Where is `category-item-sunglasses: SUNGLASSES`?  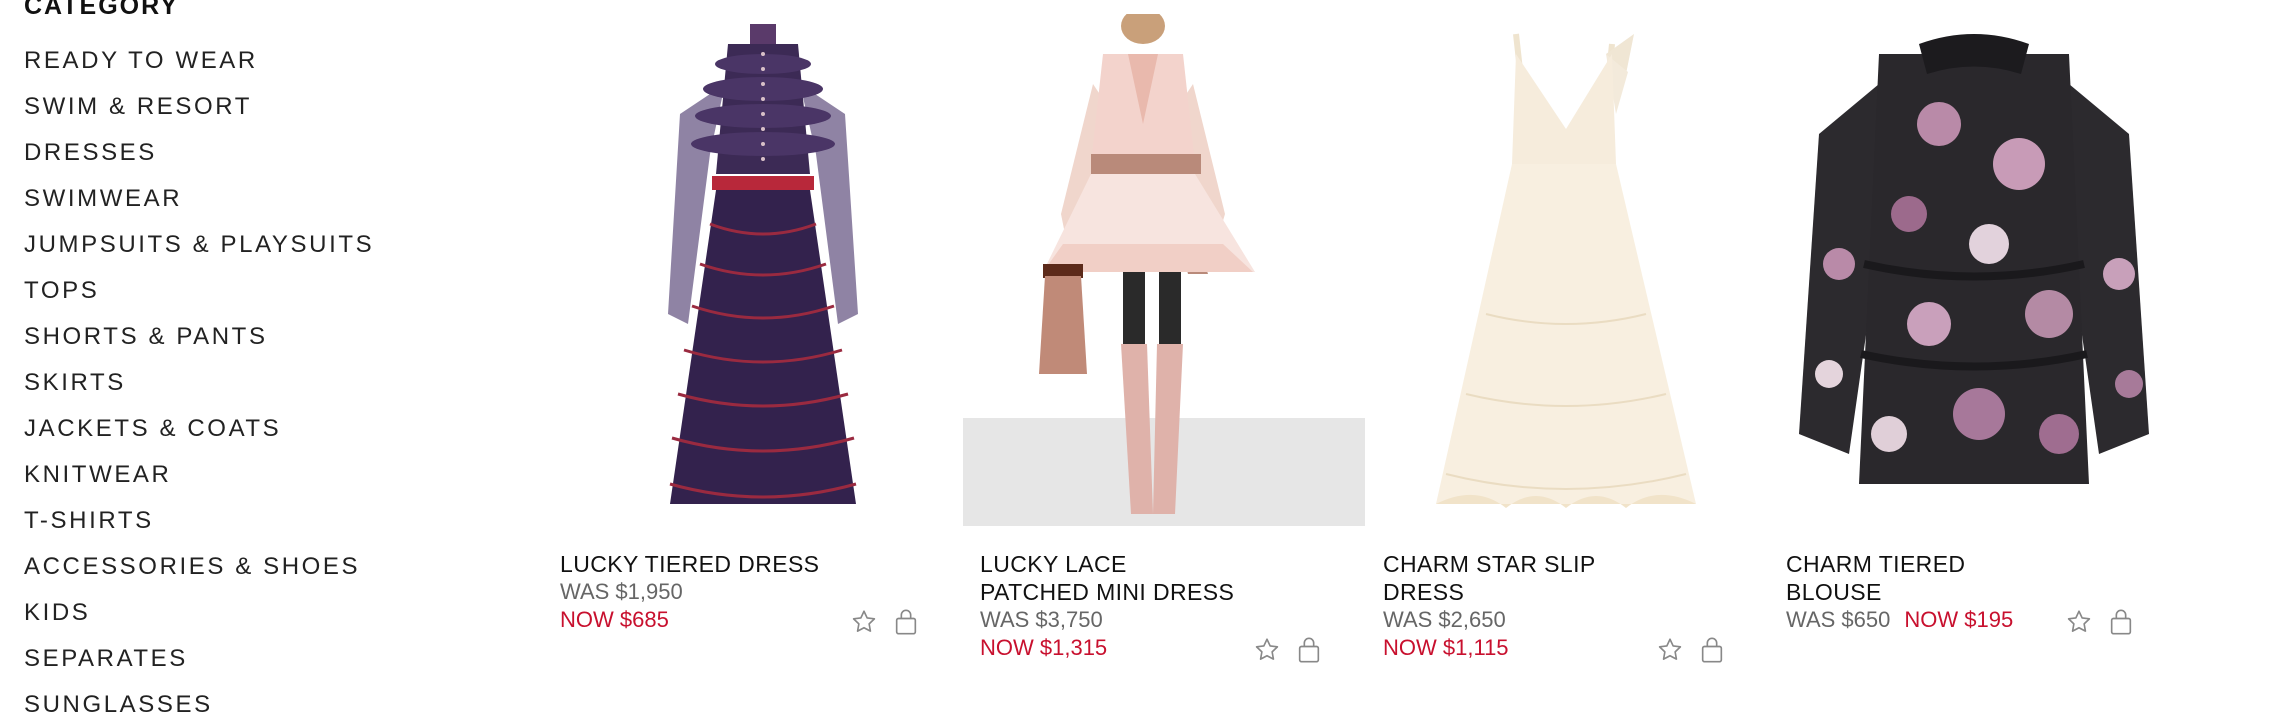
category-item-sunglasses: SUNGLASSES is located at coordinates (118, 705).